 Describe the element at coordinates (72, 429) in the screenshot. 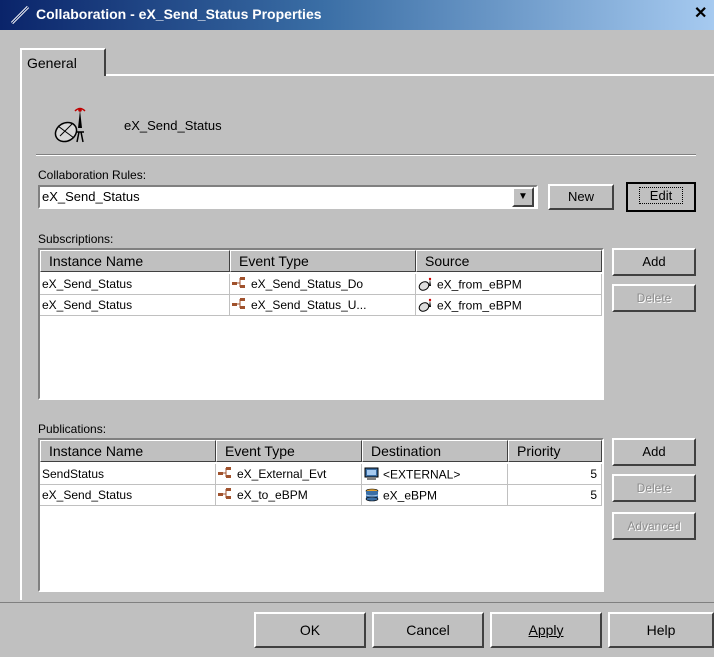

I see `publications-label: Publications:` at that location.